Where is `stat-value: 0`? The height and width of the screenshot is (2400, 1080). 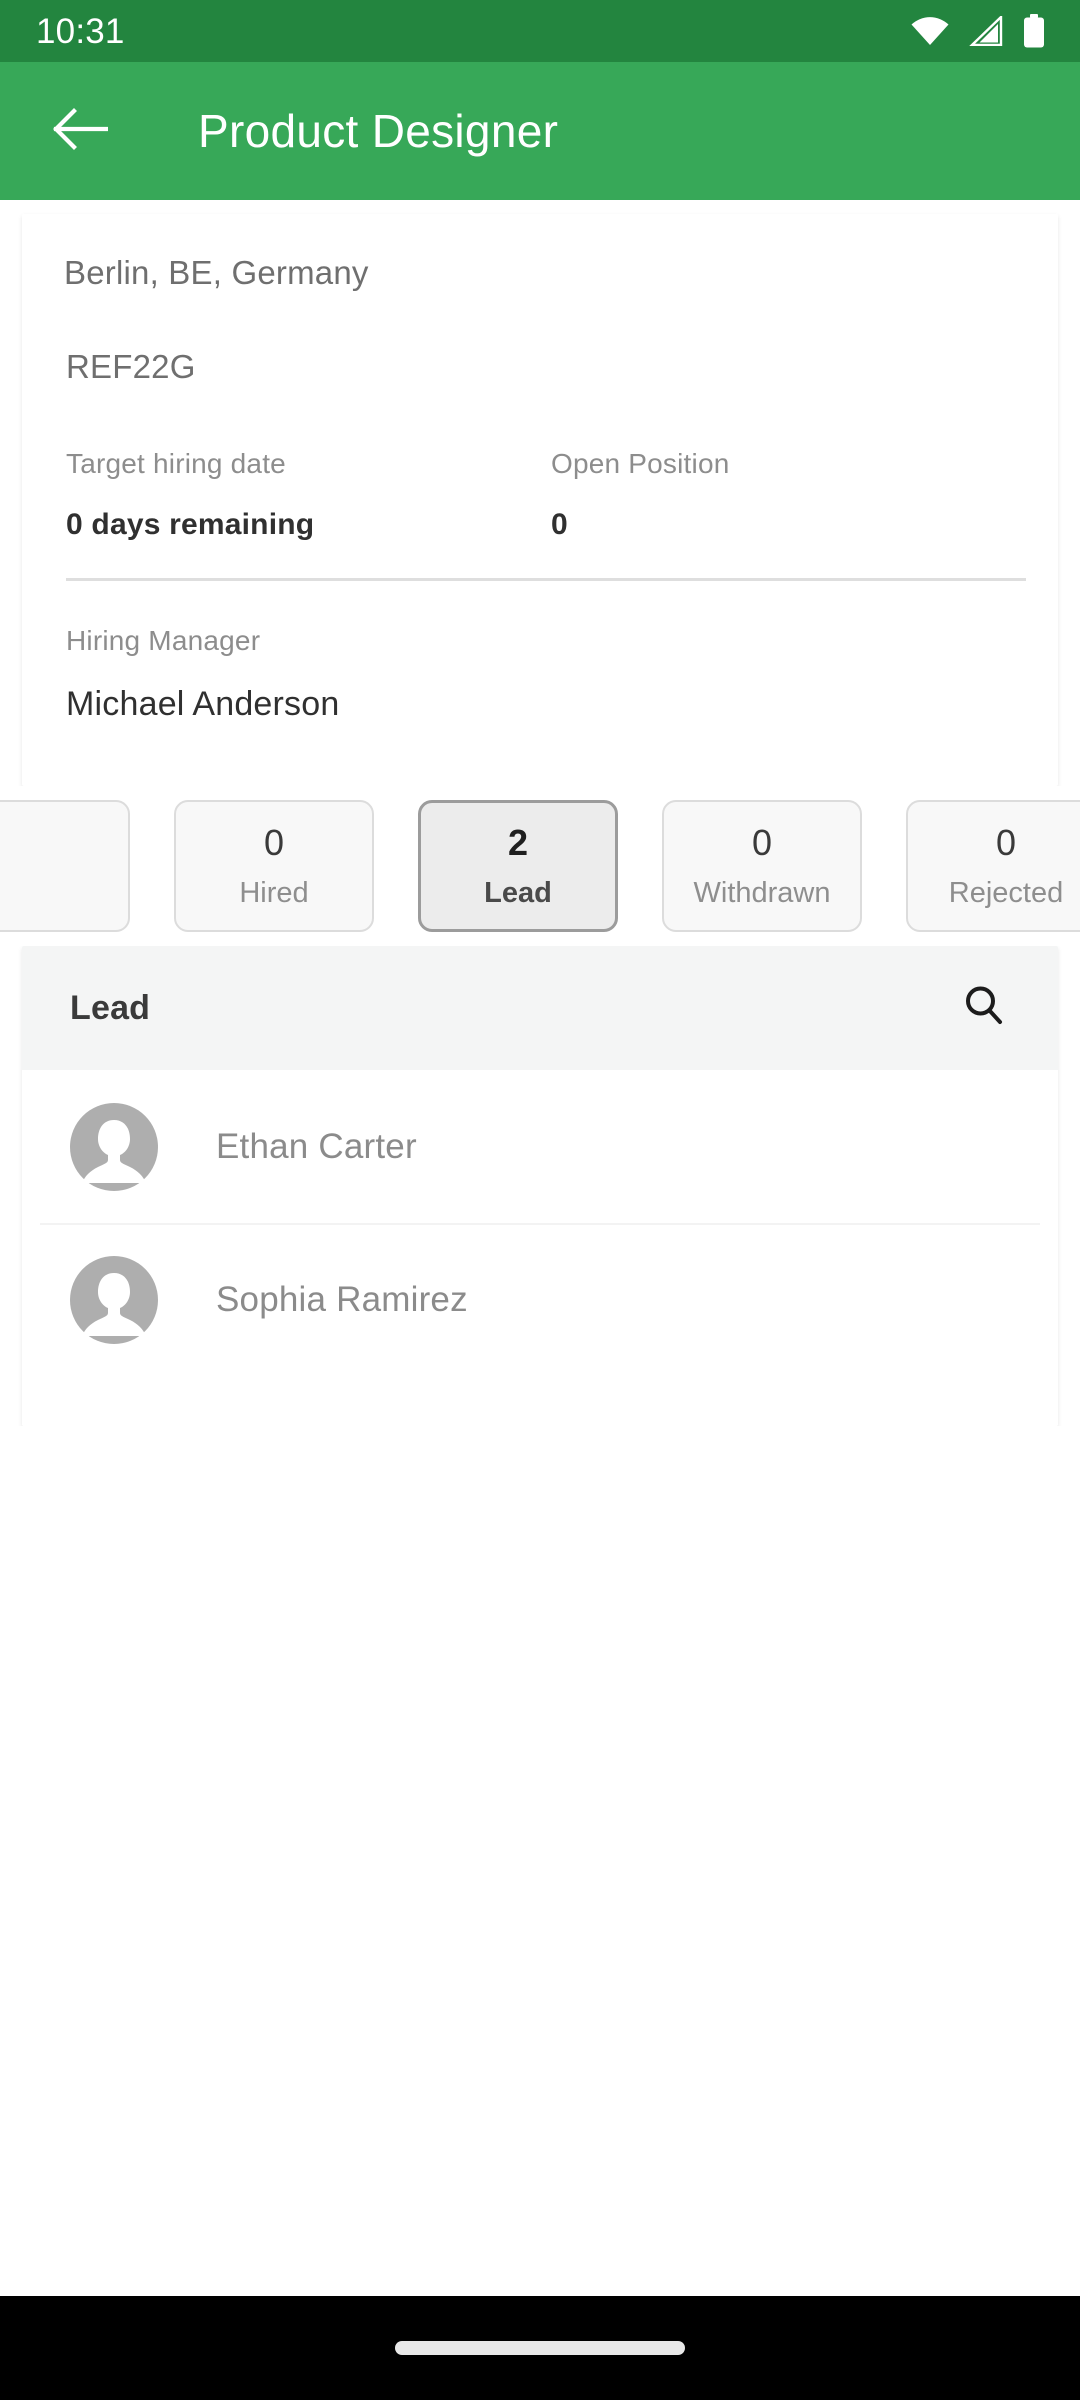 stat-value: 0 is located at coordinates (559, 524).